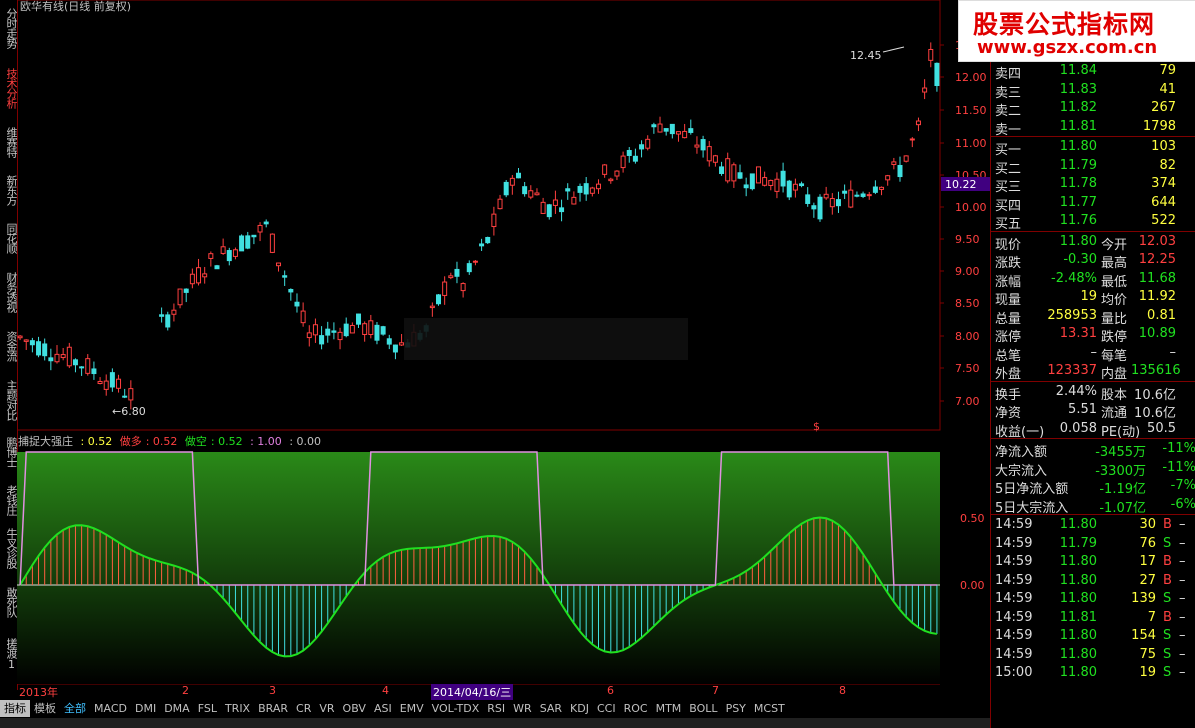  Describe the element at coordinates (1159, 126) in the screenshot. I see `ask-volume: 1798` at that location.